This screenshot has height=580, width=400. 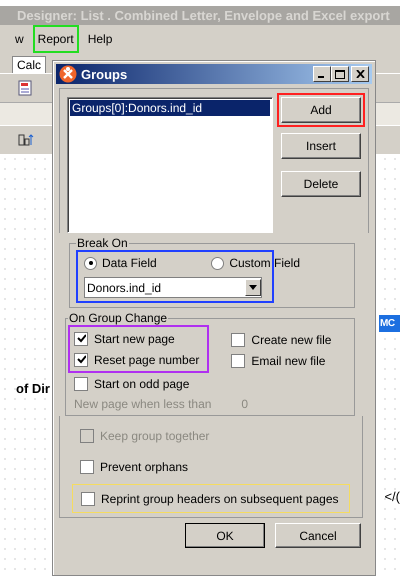 I want to click on maximize-button, so click(x=340, y=74).